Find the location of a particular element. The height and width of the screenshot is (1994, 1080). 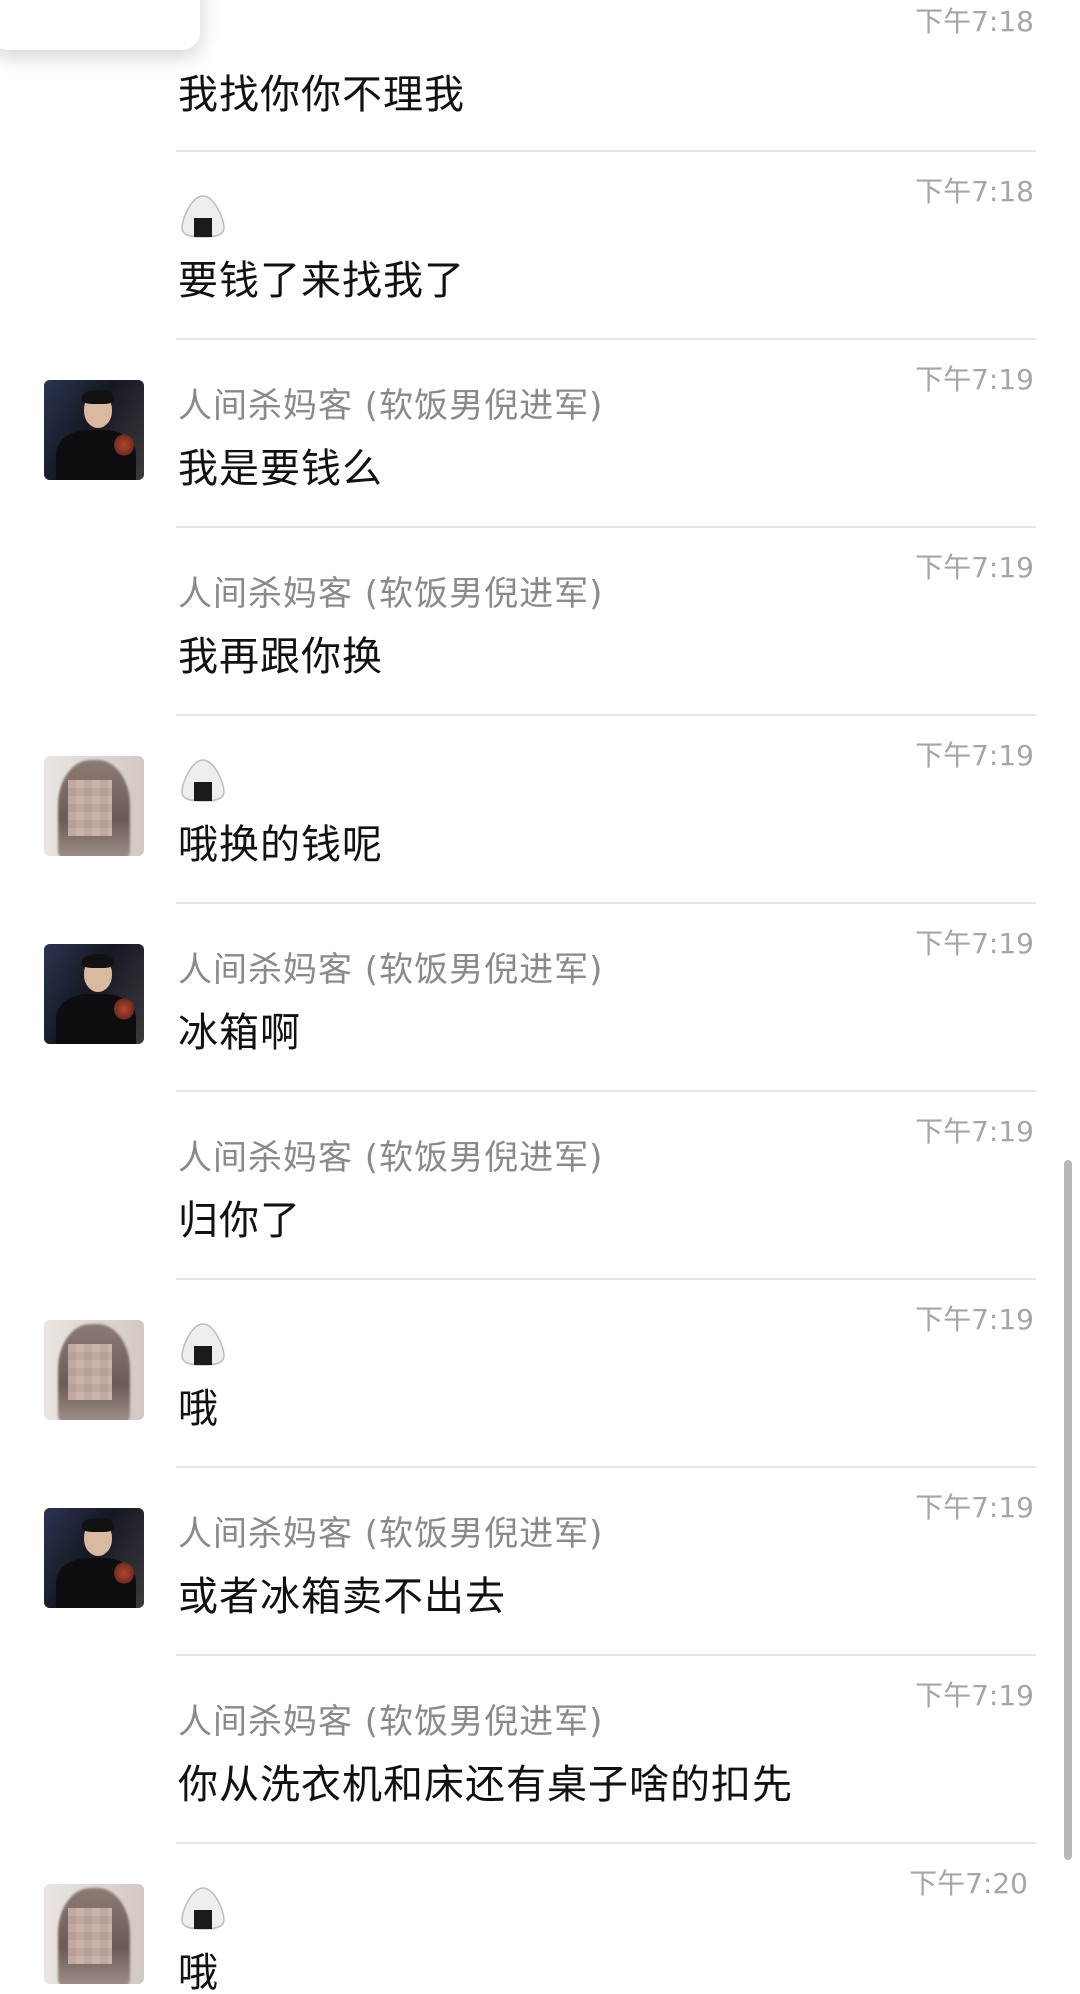

message-time: 下午7:20 is located at coordinates (968, 1883).